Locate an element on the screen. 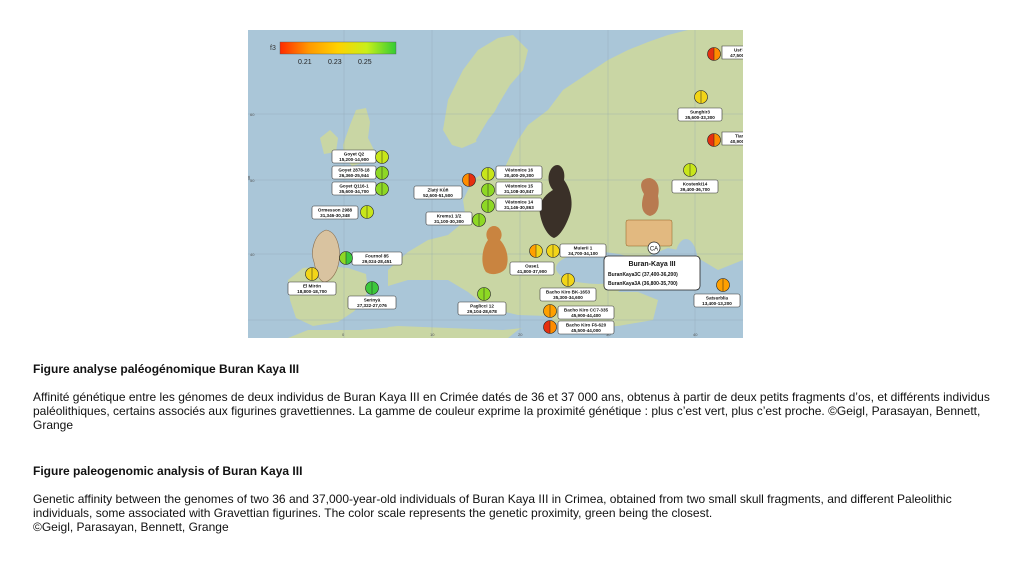 The image size is (1024, 574). site-name: Bacho Kiro CC7-335 is located at coordinates (586, 310).